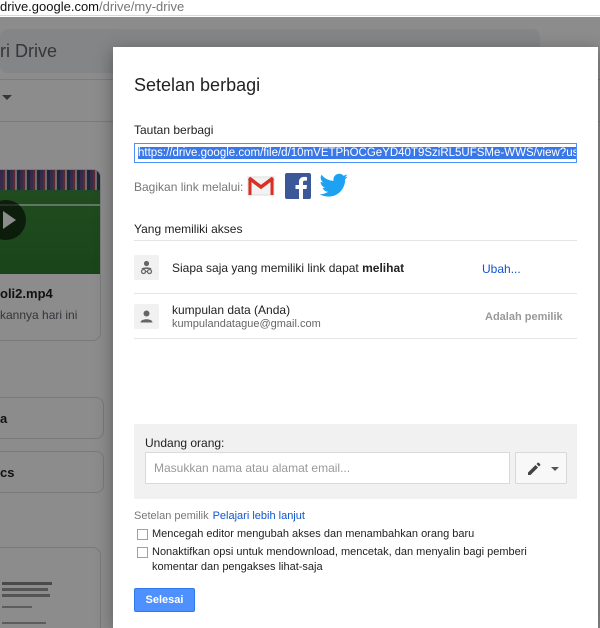 This screenshot has height=628, width=600. What do you see at coordinates (555, 469) in the screenshot?
I see `chevron-down-icon` at bounding box center [555, 469].